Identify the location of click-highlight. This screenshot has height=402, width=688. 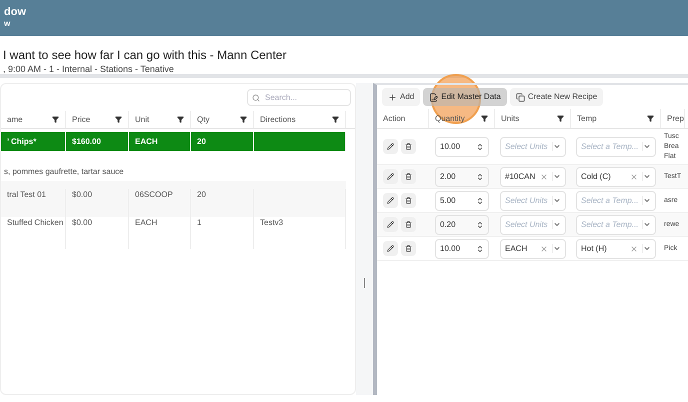
(456, 99).